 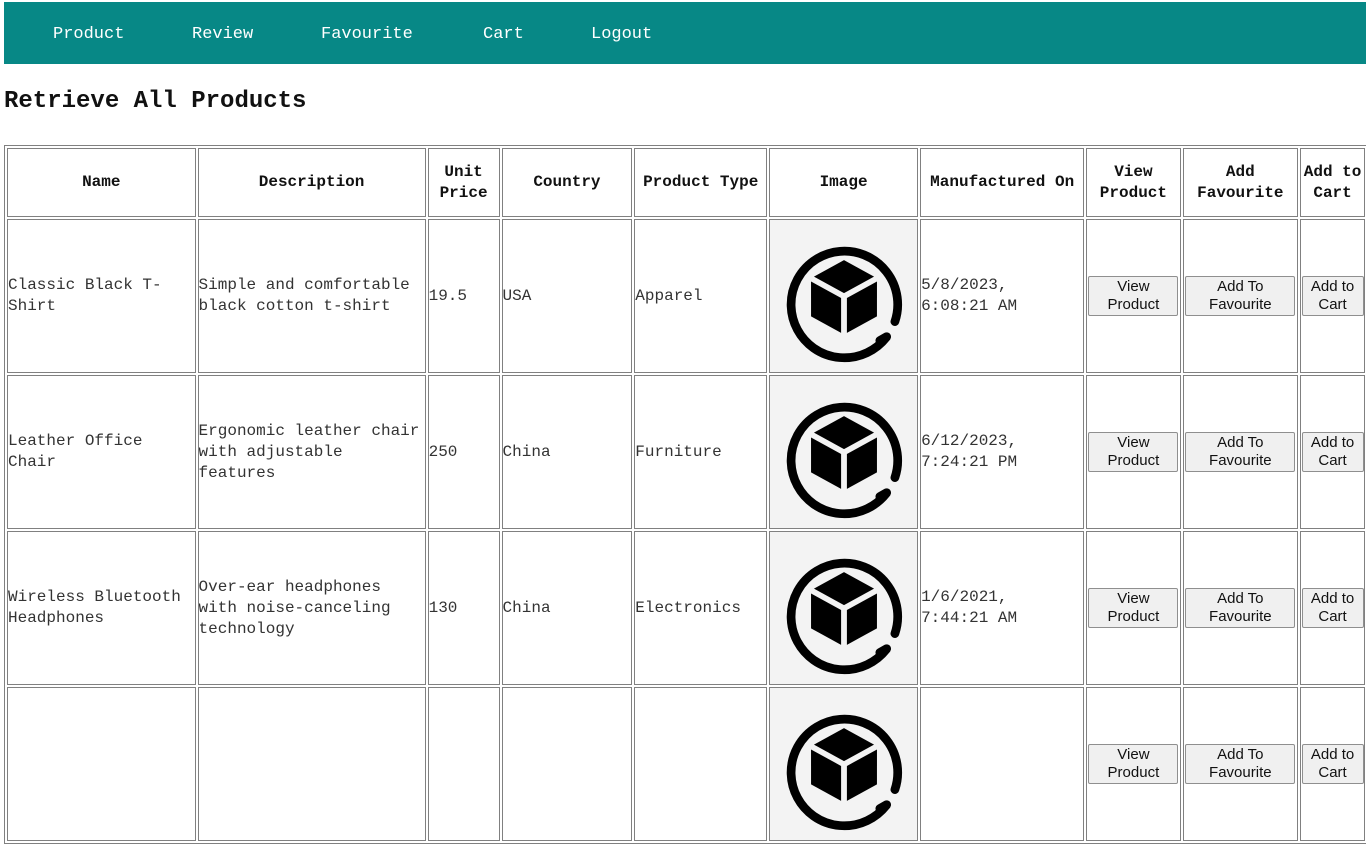 What do you see at coordinates (621, 33) in the screenshot?
I see `nav-item-logout: Logout` at bounding box center [621, 33].